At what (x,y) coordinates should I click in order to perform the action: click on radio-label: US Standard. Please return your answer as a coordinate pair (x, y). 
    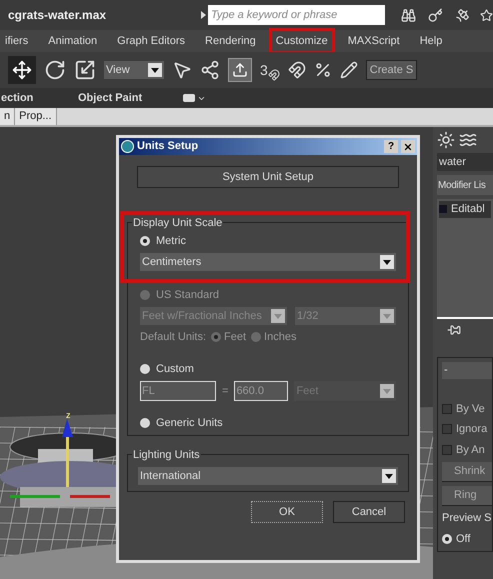
    Looking at the image, I should click on (187, 295).